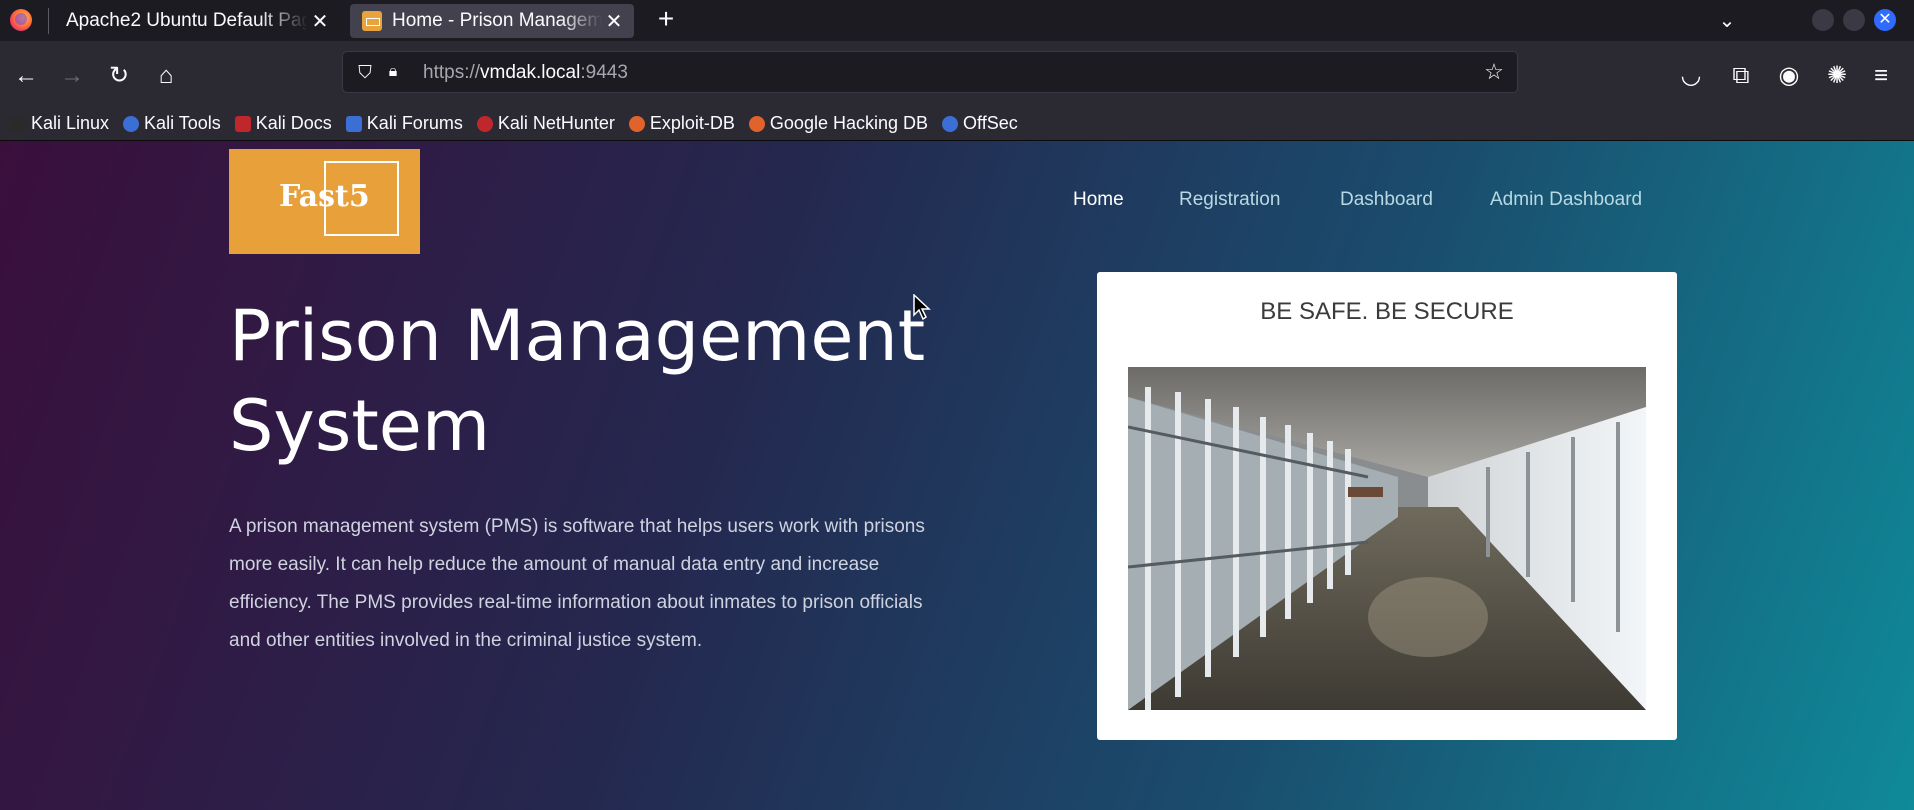  I want to click on bookmark-kali-linux: Kali Linux, so click(59, 123).